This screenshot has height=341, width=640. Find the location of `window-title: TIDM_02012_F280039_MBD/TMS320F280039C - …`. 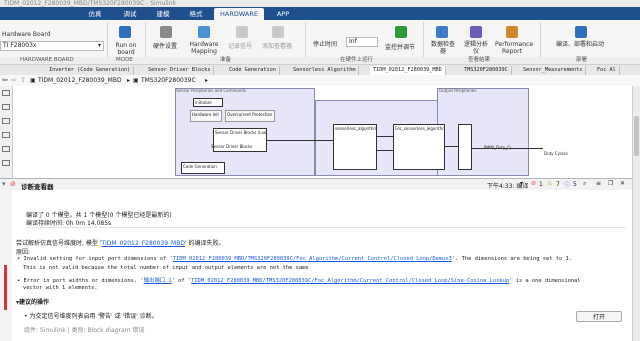

window-title: TIDM_02012_F280039_MBD/TMS320F280039C - … is located at coordinates (90, 3).